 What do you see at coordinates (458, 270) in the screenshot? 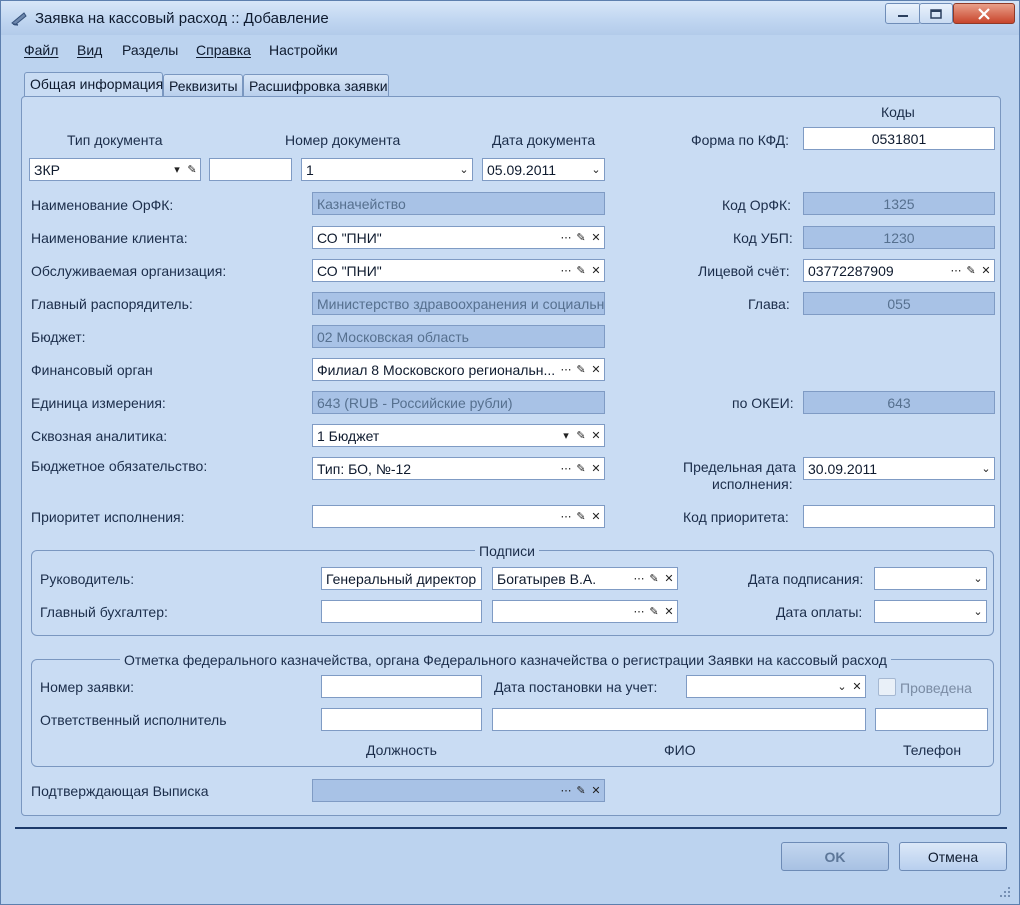
I see `served-org-field: СО "ПНИ" ⋯ ✎ ✕` at bounding box center [458, 270].